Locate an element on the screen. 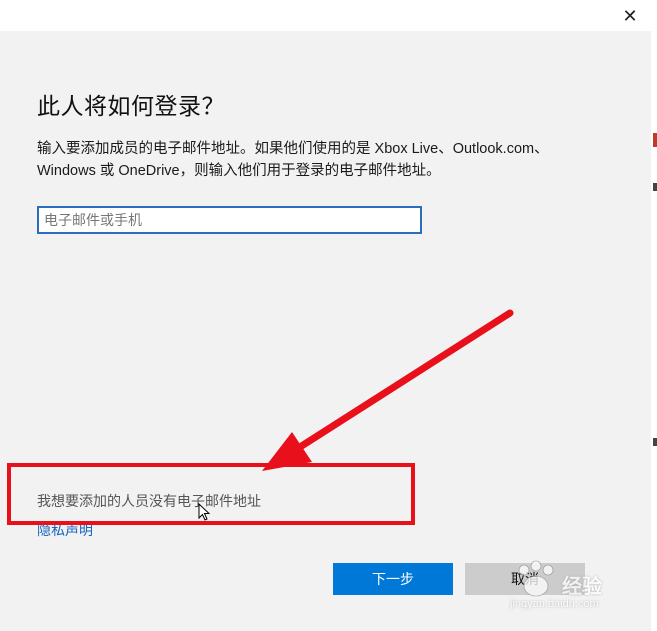 The width and height of the screenshot is (657, 631). title-bar: ✕ is located at coordinates (325, 15).